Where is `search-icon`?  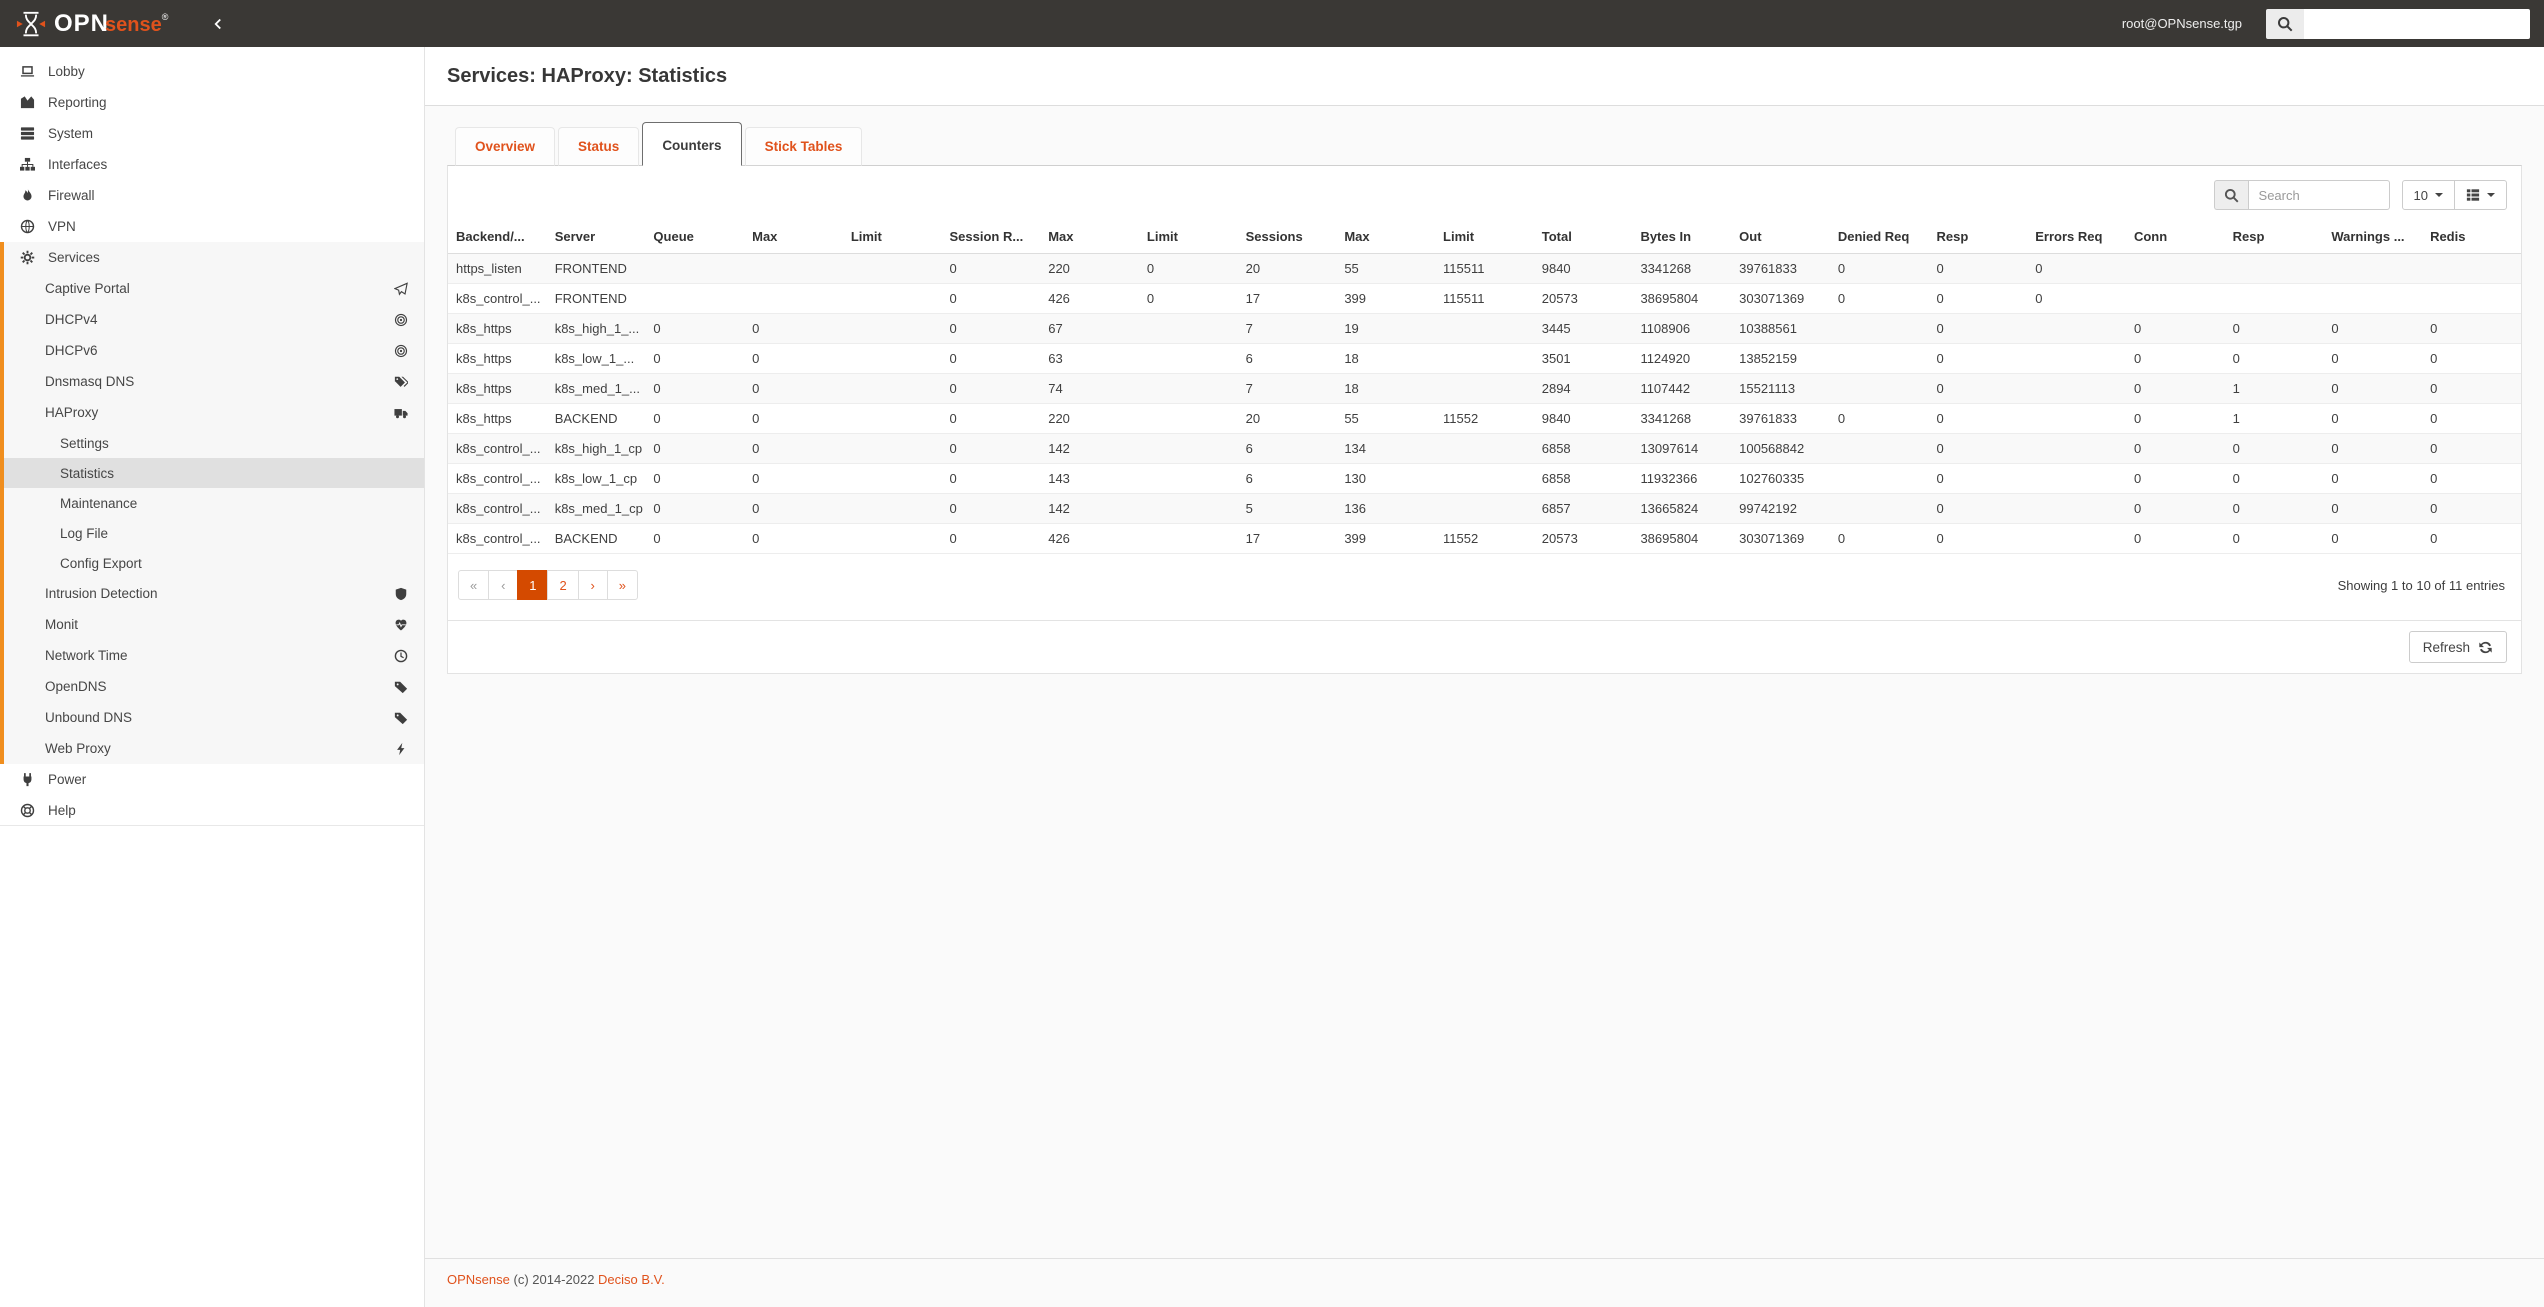
search-icon is located at coordinates (2285, 23).